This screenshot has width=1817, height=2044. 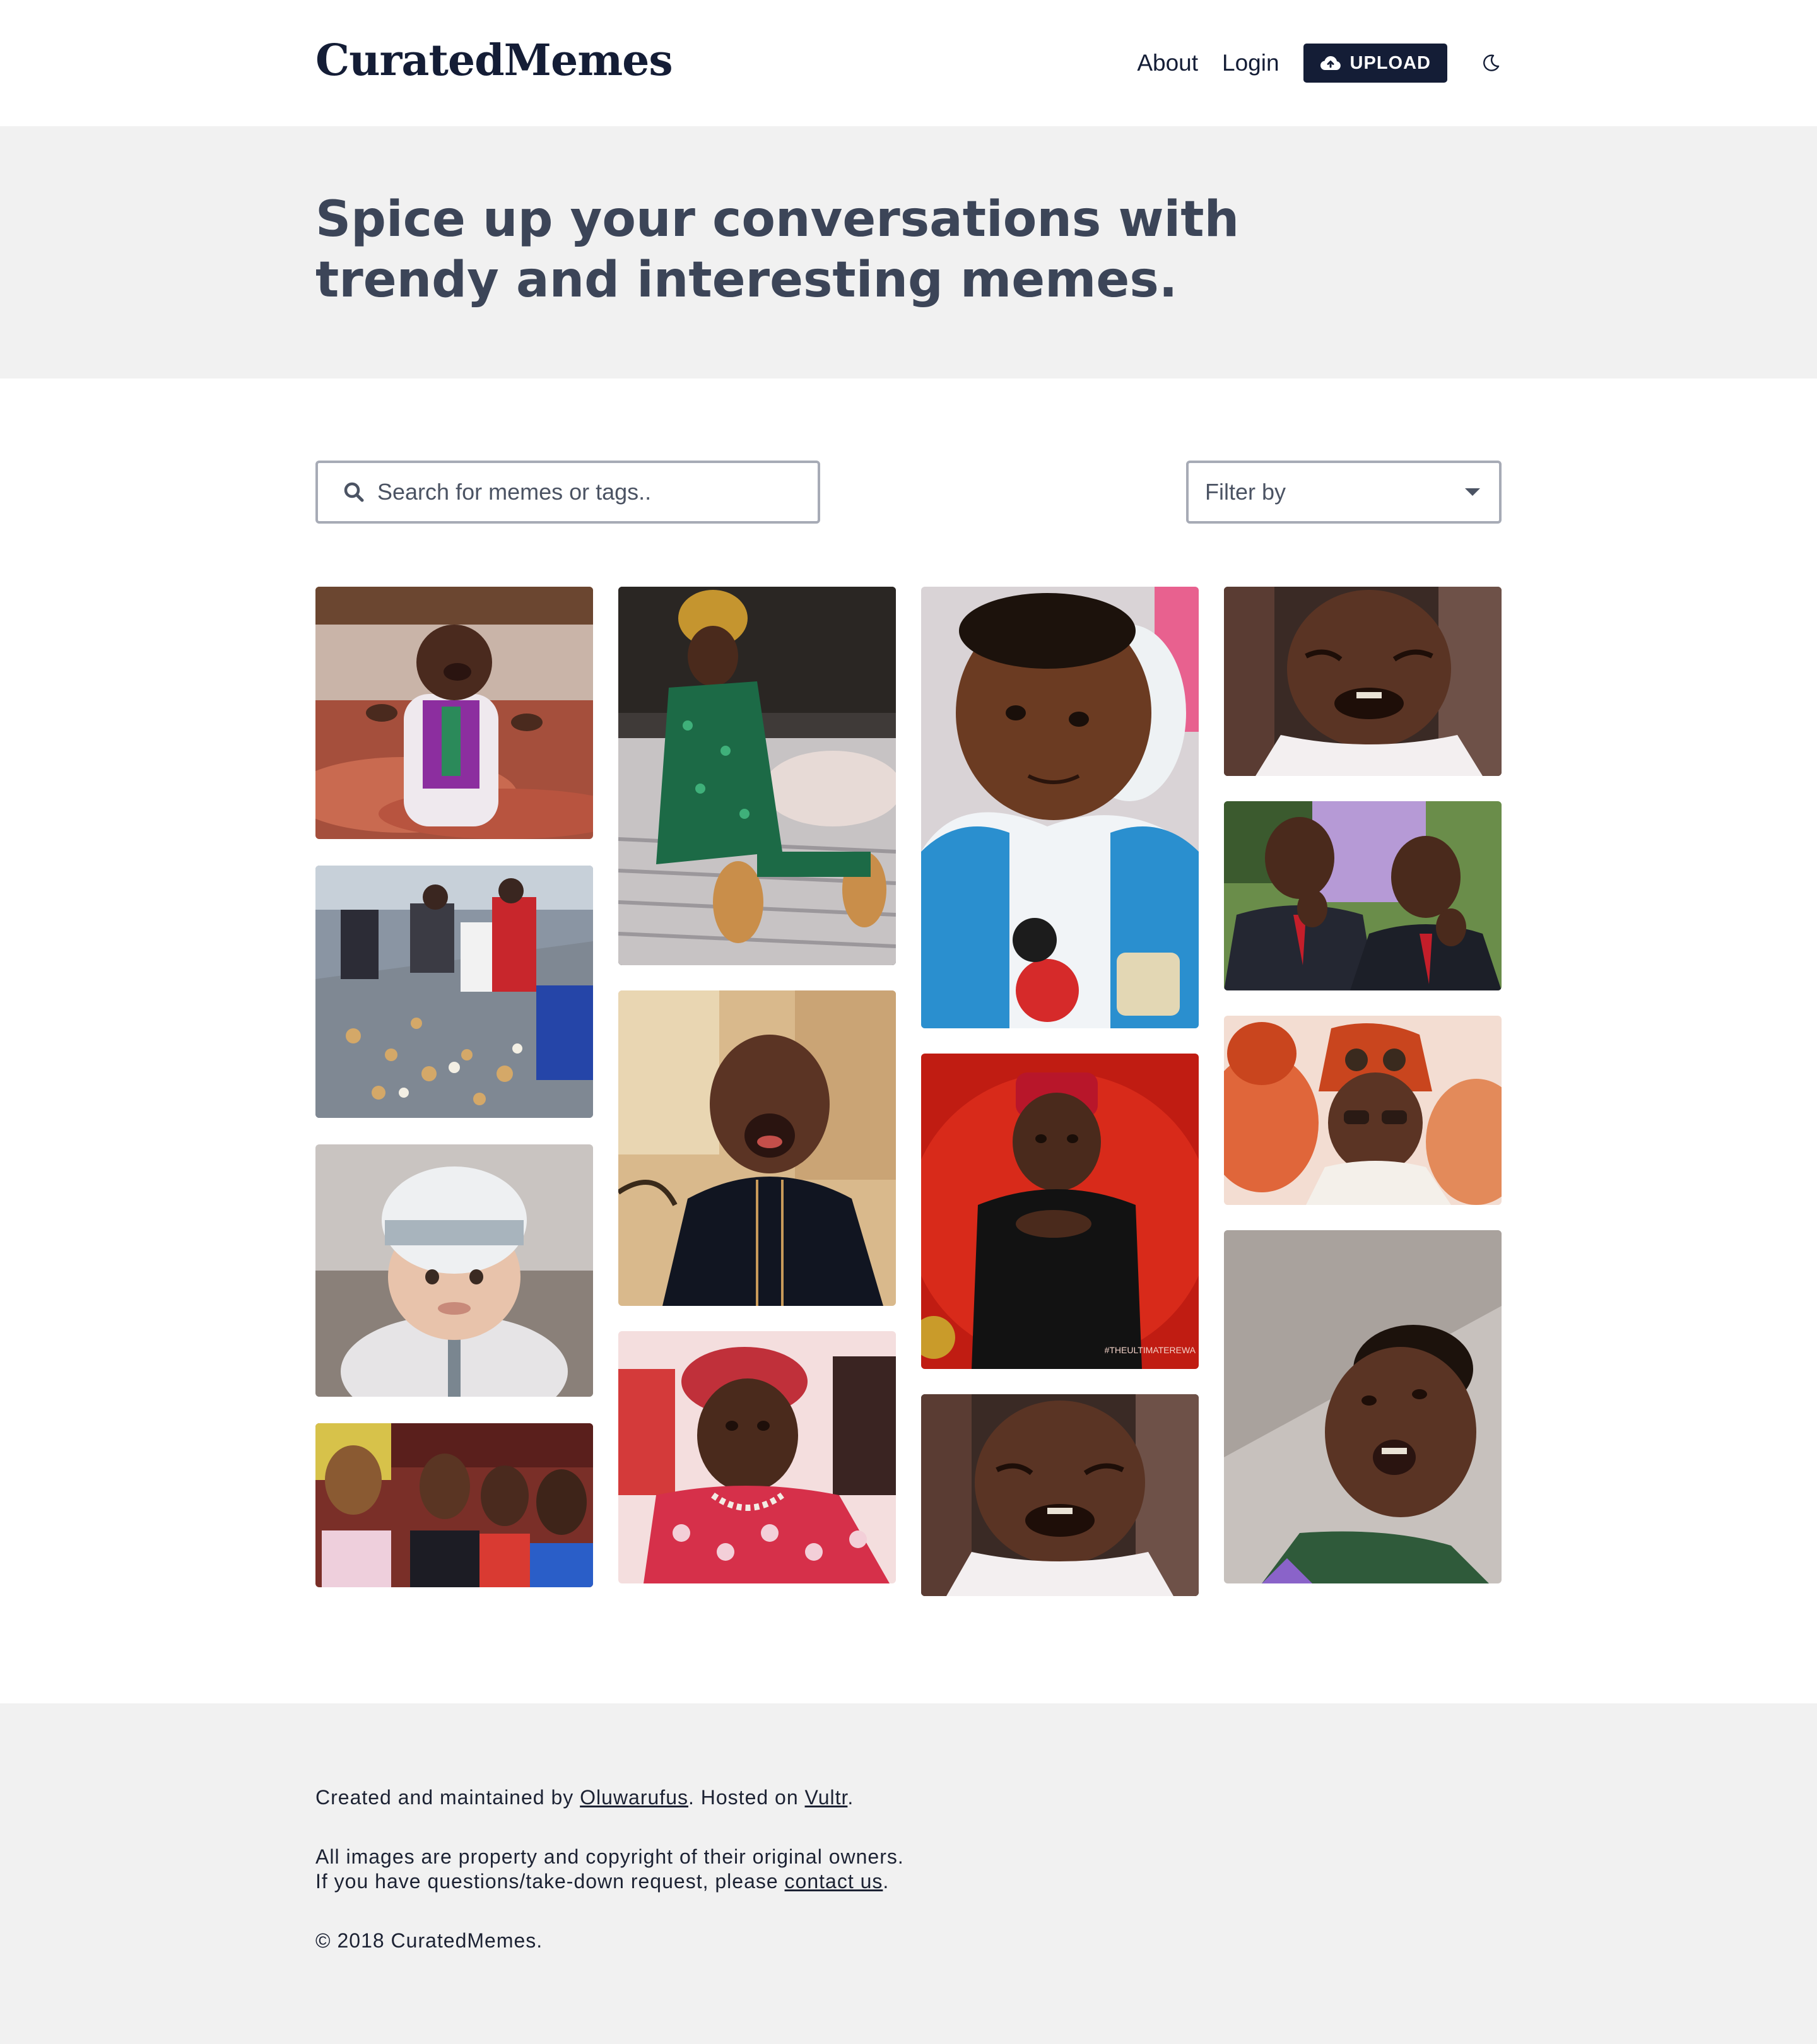 What do you see at coordinates (908, 493) in the screenshot?
I see `gallery-controls: Filter by` at bounding box center [908, 493].